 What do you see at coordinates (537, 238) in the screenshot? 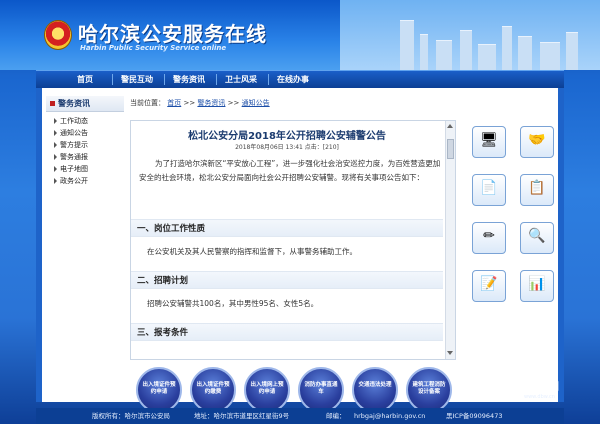
I see `query-icon: 🔍` at bounding box center [537, 238].